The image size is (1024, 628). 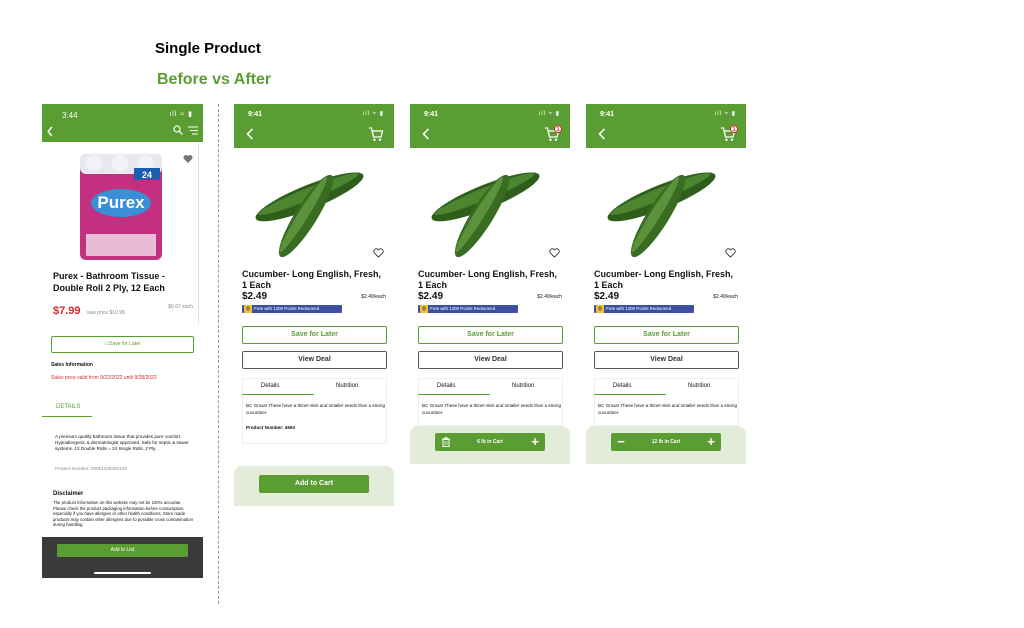 I want to click on cart-quantity-stepper: − 12 lb in Cart +, so click(x=666, y=442).